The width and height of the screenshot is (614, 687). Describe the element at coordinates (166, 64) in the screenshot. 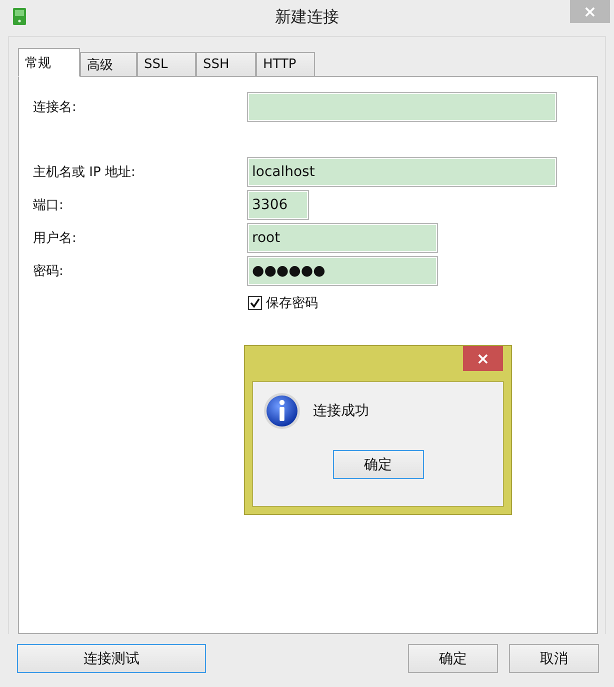

I see `tab: SSL` at that location.